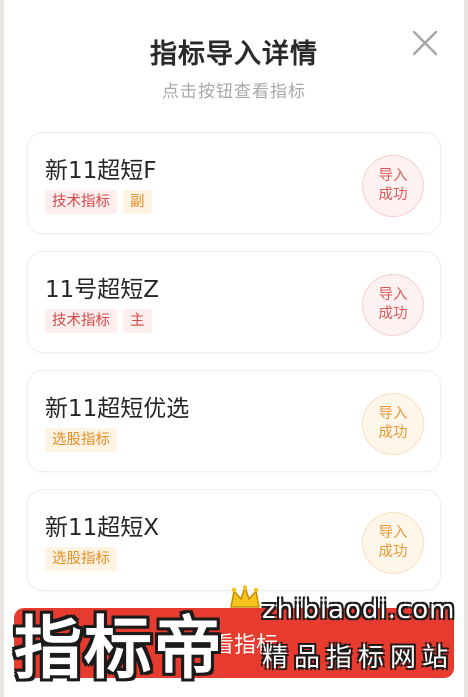 This screenshot has width=468, height=697. I want to click on indicator-name: 新11超短优选, so click(117, 409).